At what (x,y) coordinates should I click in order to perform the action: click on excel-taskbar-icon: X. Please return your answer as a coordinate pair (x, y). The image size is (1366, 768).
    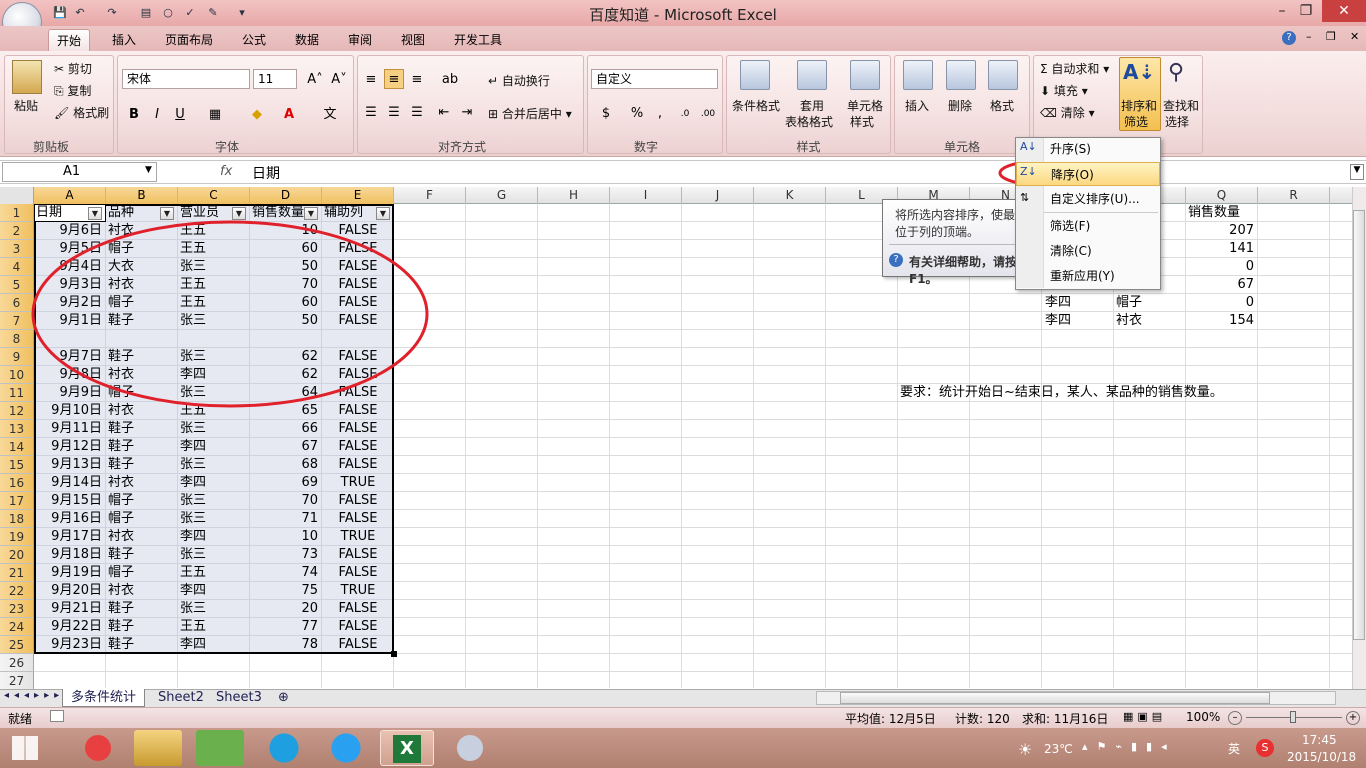
    Looking at the image, I should click on (407, 748).